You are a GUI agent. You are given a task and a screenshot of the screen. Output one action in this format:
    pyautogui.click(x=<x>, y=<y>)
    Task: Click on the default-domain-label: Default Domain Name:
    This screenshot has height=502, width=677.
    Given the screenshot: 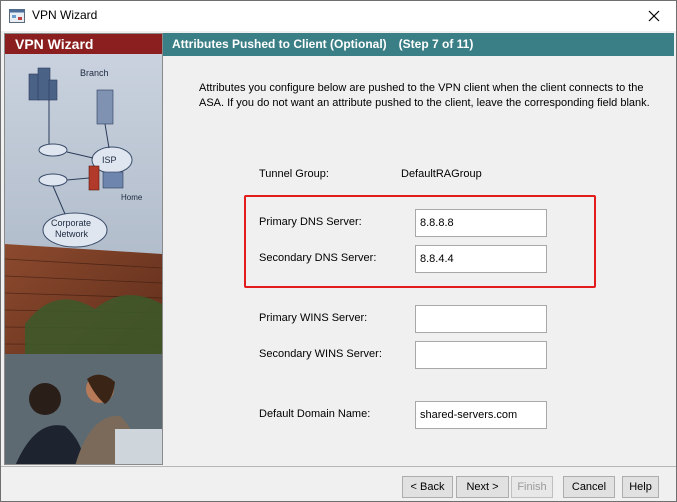 What is the action you would take?
    pyautogui.click(x=315, y=414)
    